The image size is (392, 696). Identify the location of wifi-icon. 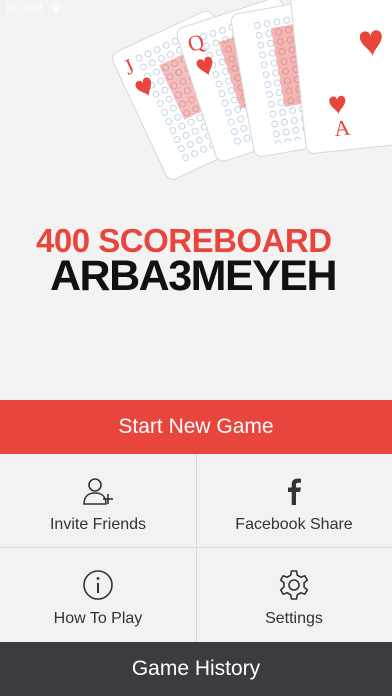
(56, 9).